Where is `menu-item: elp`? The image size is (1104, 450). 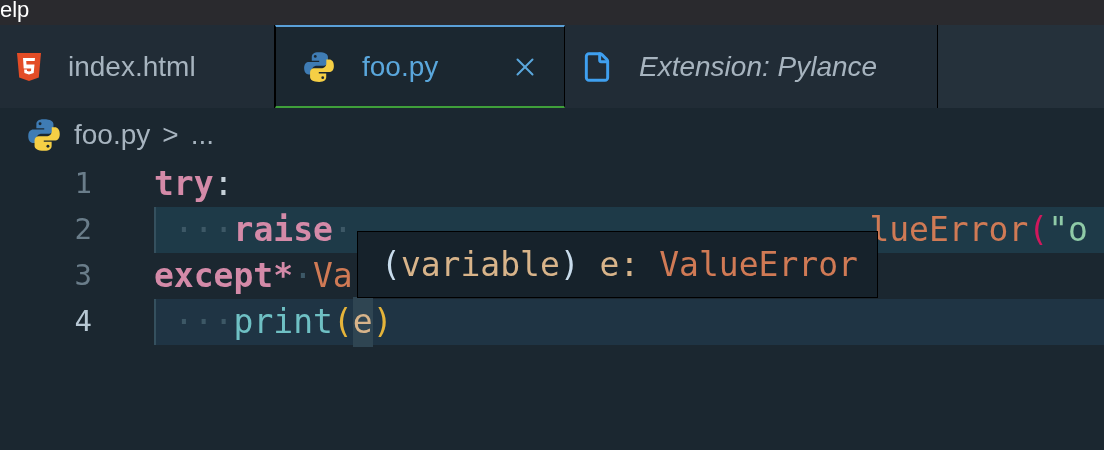 menu-item: elp is located at coordinates (15, 10).